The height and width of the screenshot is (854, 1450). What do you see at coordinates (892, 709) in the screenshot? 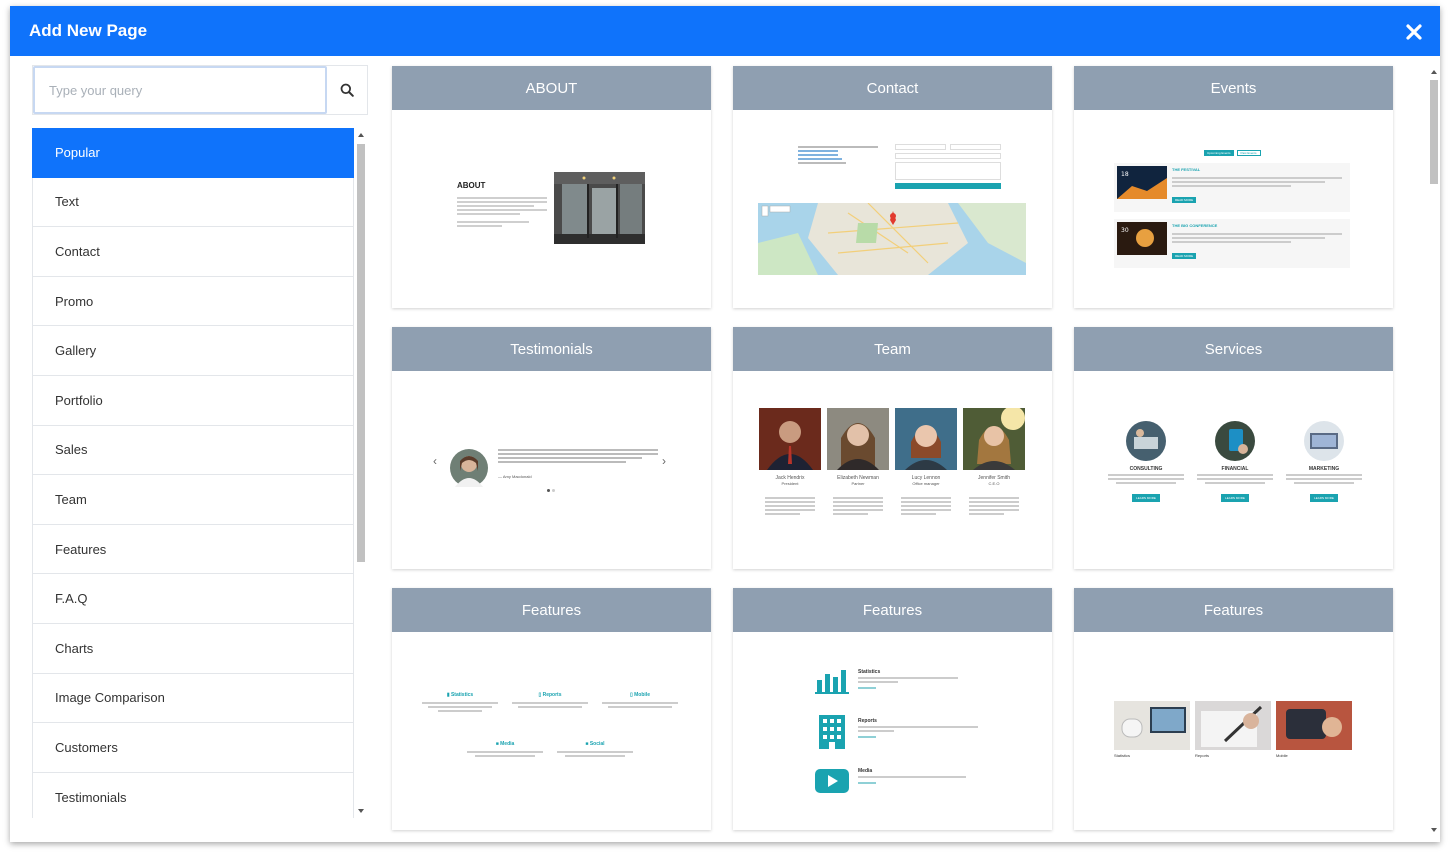
I see `template-card-features-2: Features Statistics Reports Media` at bounding box center [892, 709].